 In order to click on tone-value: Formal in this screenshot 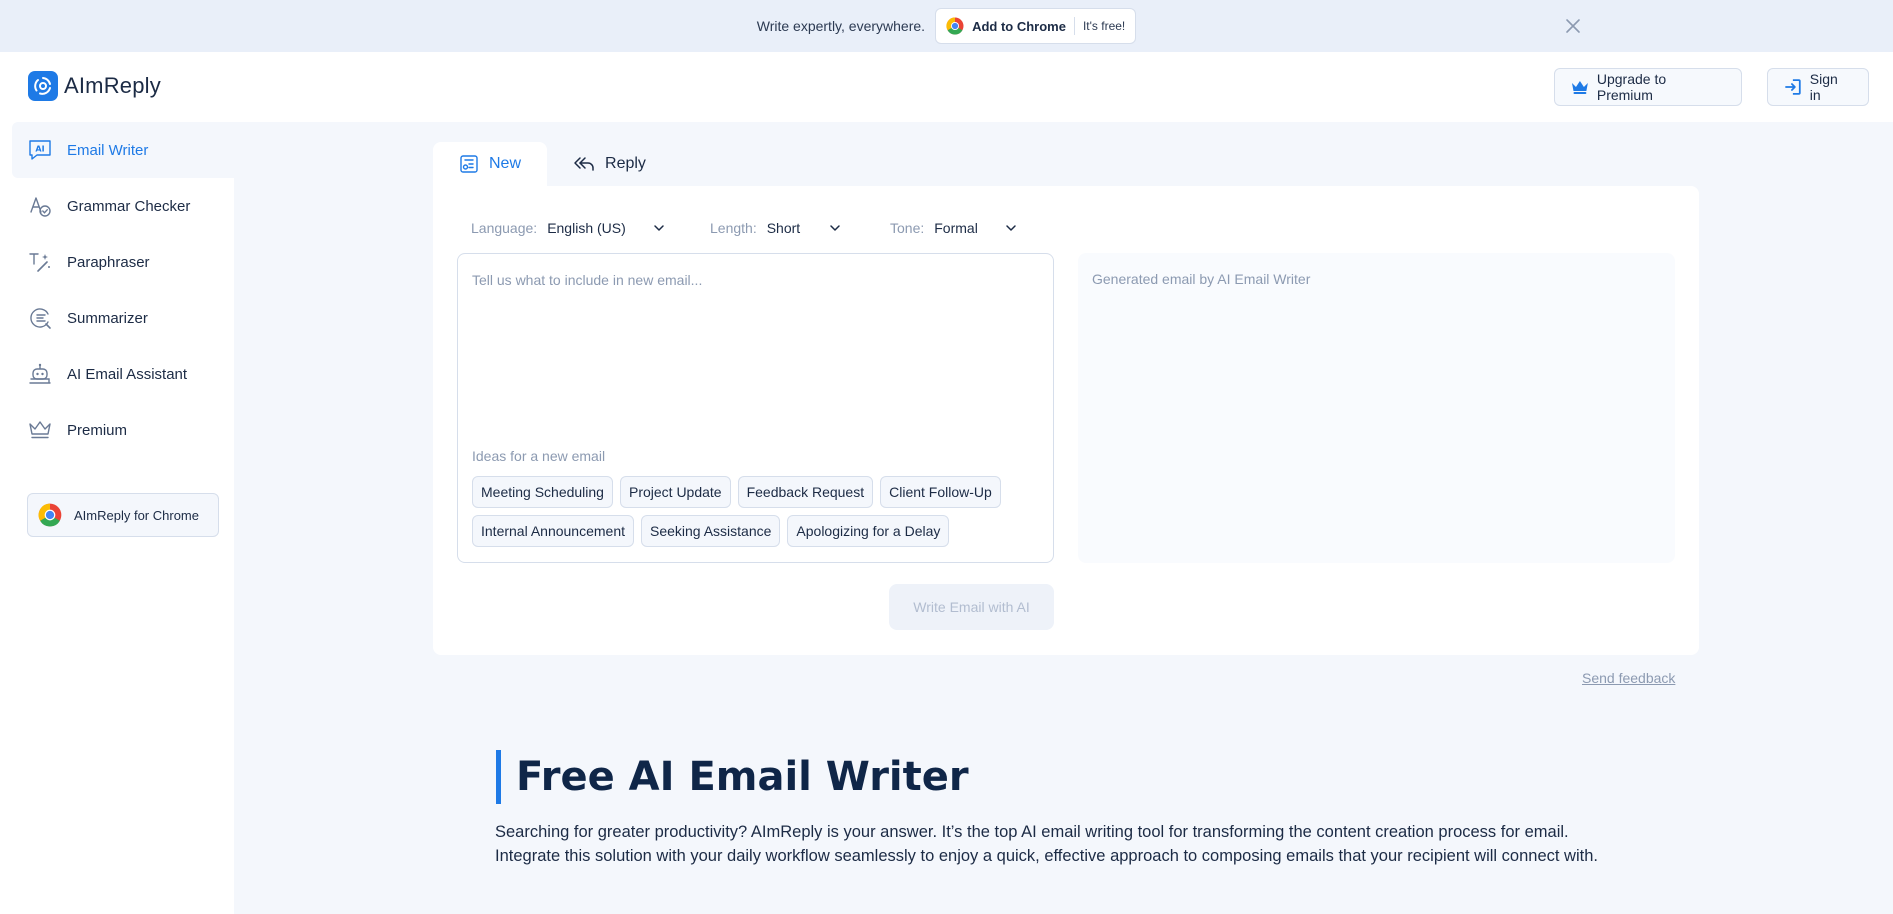, I will do `click(956, 228)`.